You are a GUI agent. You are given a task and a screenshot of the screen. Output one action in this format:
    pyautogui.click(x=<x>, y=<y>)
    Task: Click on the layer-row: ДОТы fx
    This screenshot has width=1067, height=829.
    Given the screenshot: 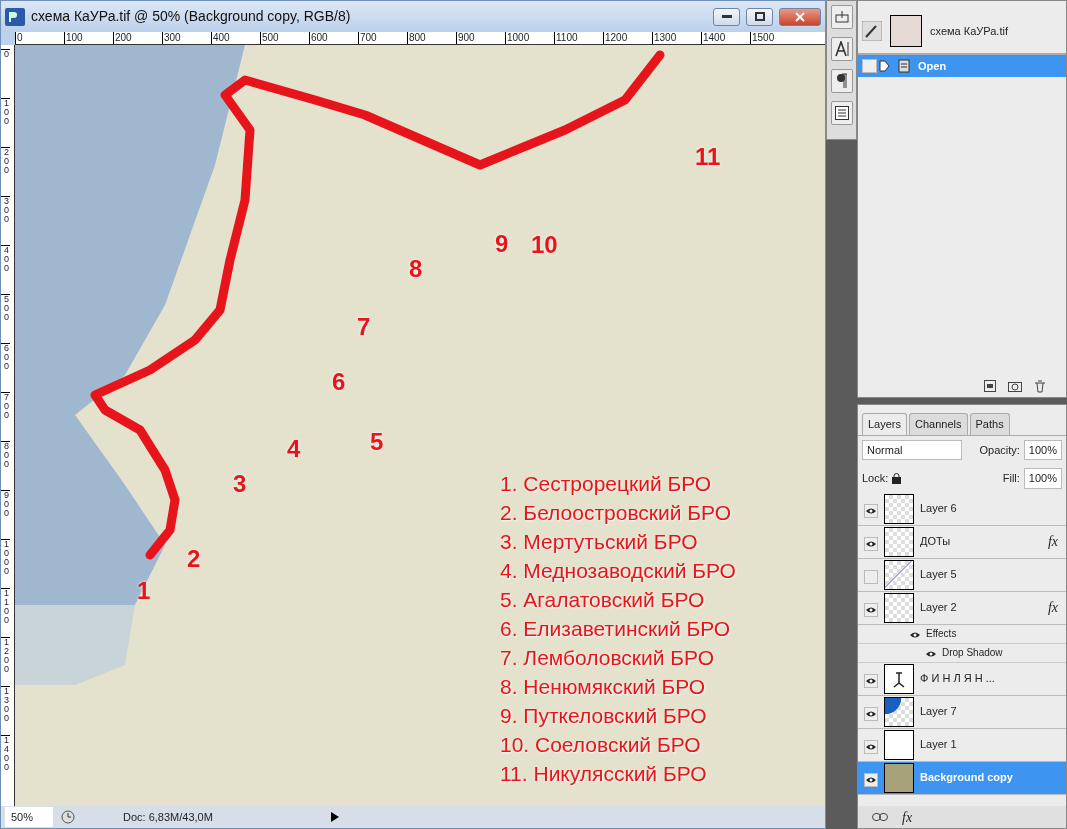 What is the action you would take?
    pyautogui.click(x=962, y=542)
    